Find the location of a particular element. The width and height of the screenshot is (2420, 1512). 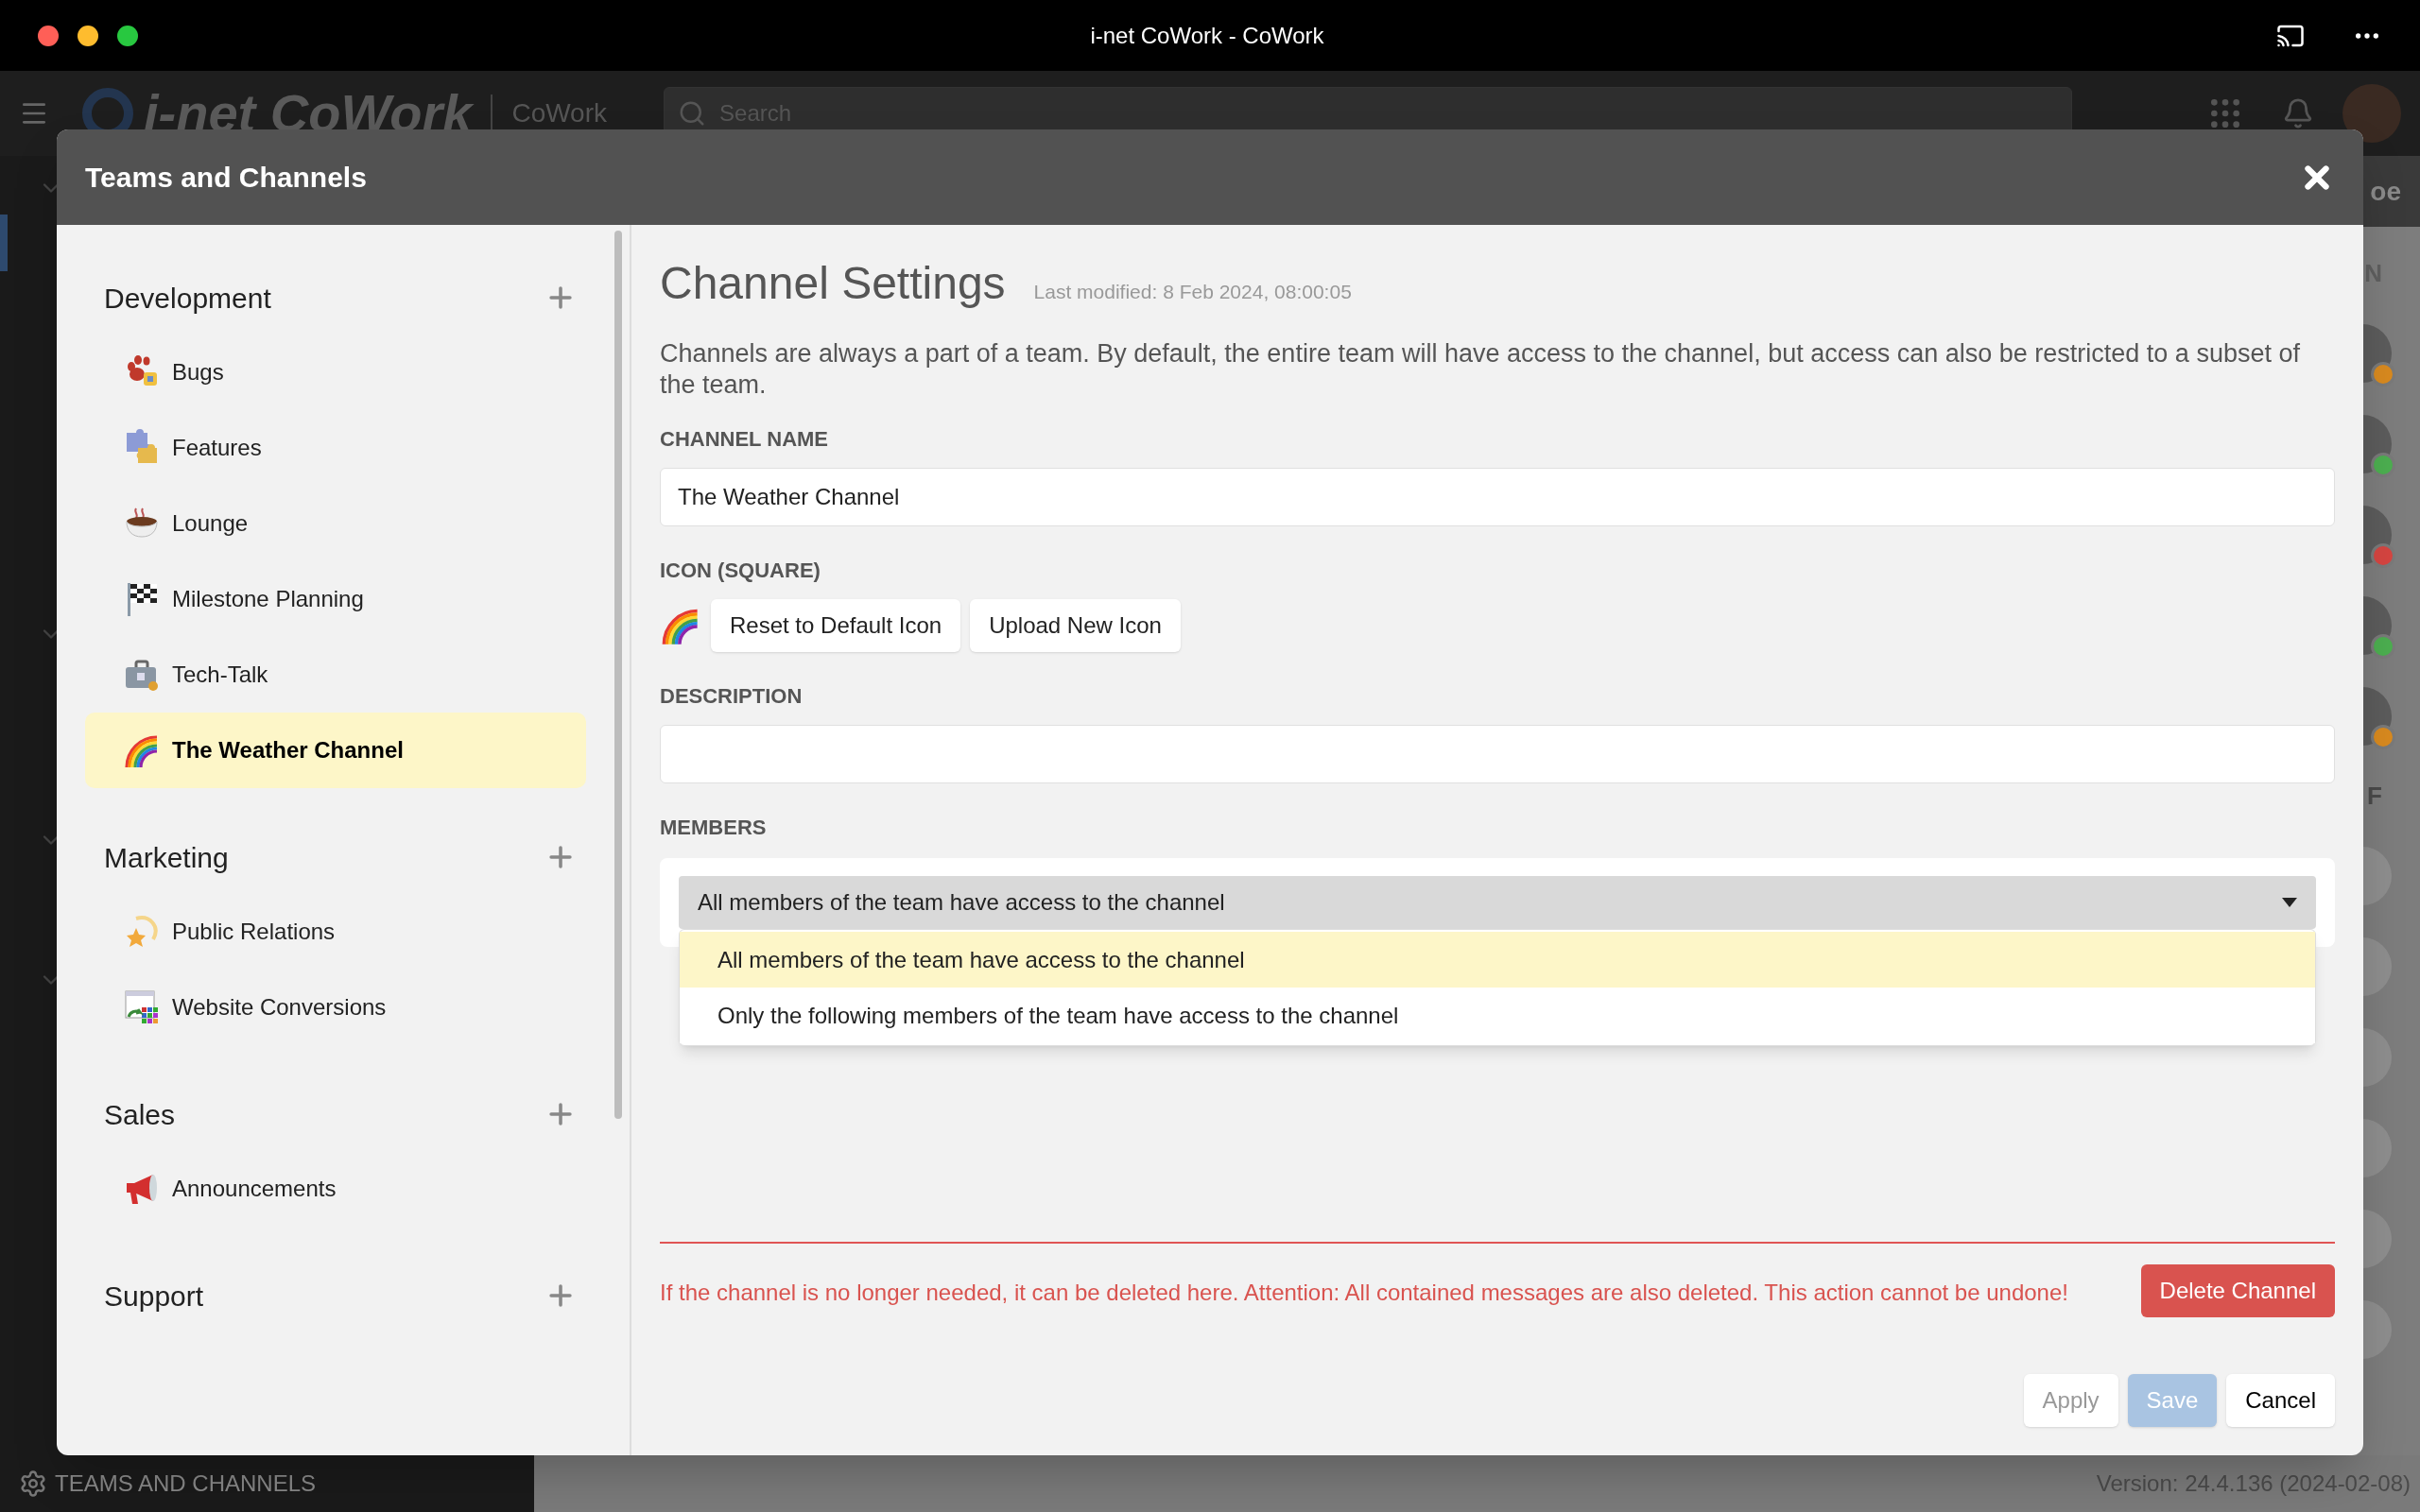

channel-name: Public Relations is located at coordinates (254, 932).